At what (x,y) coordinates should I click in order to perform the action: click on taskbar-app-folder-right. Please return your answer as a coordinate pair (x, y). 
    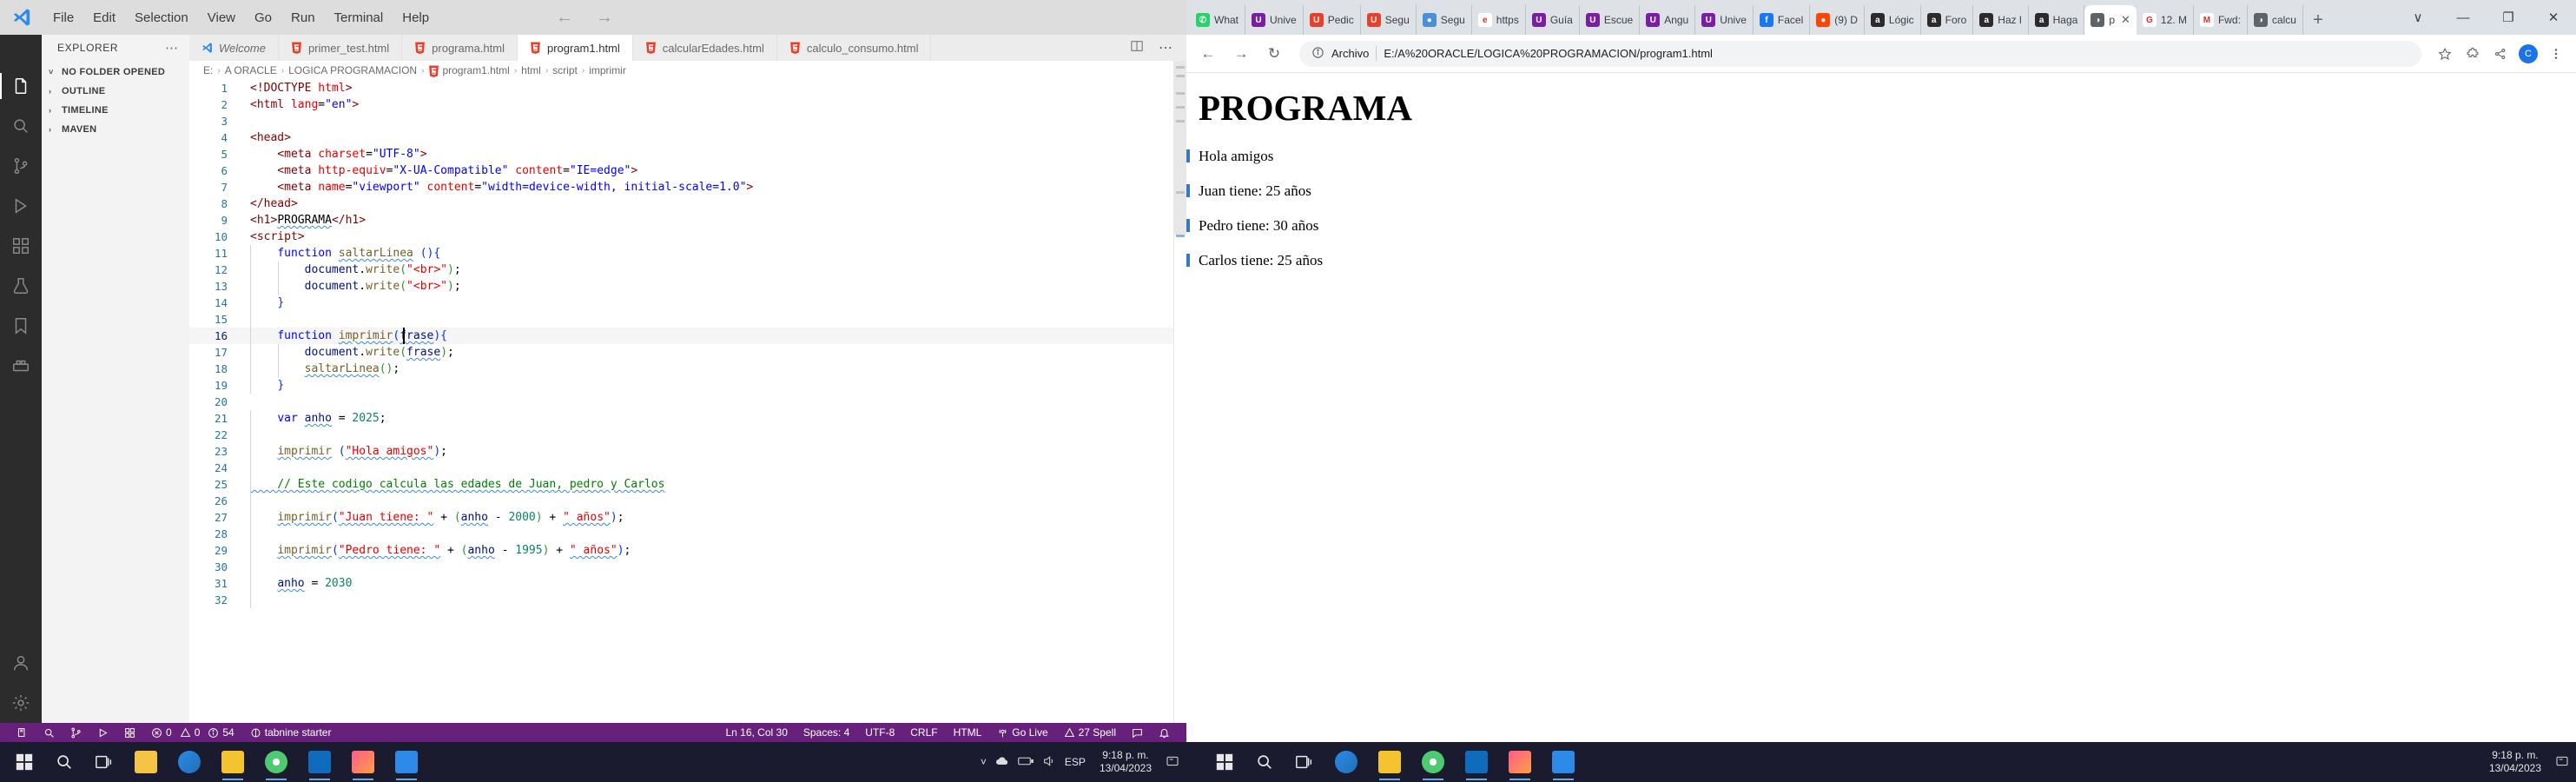
    Looking at the image, I should click on (1389, 762).